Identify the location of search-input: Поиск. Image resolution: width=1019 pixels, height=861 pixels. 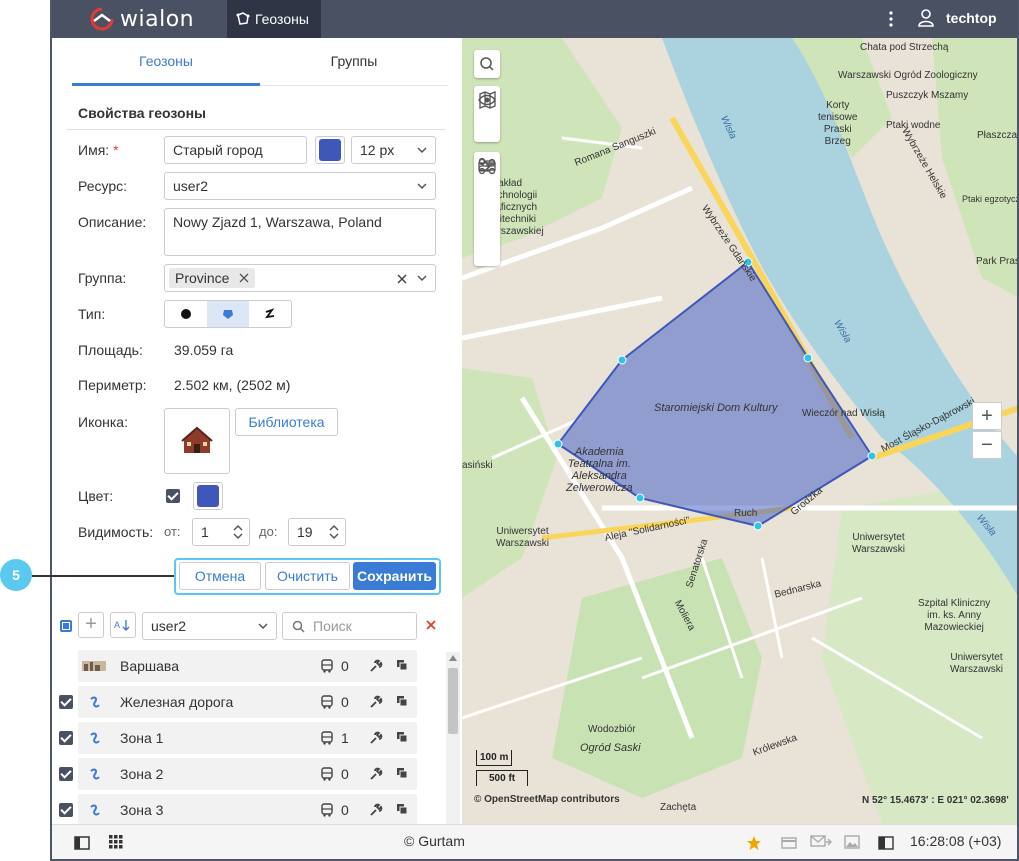
(349, 626).